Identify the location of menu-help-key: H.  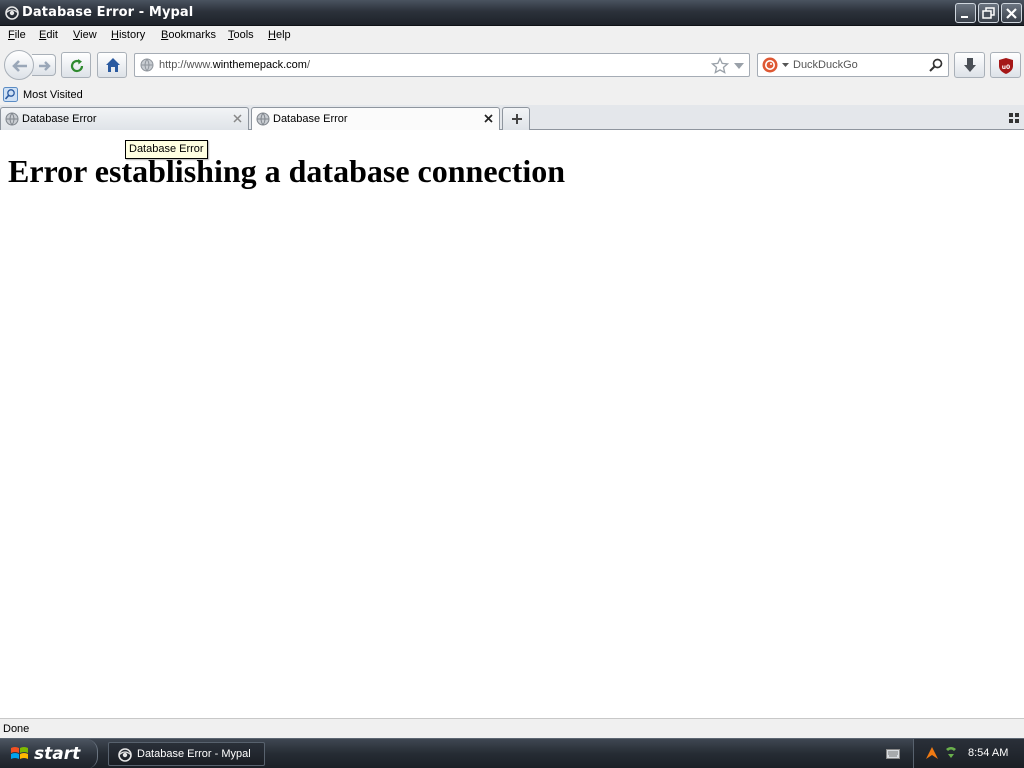
(272, 35).